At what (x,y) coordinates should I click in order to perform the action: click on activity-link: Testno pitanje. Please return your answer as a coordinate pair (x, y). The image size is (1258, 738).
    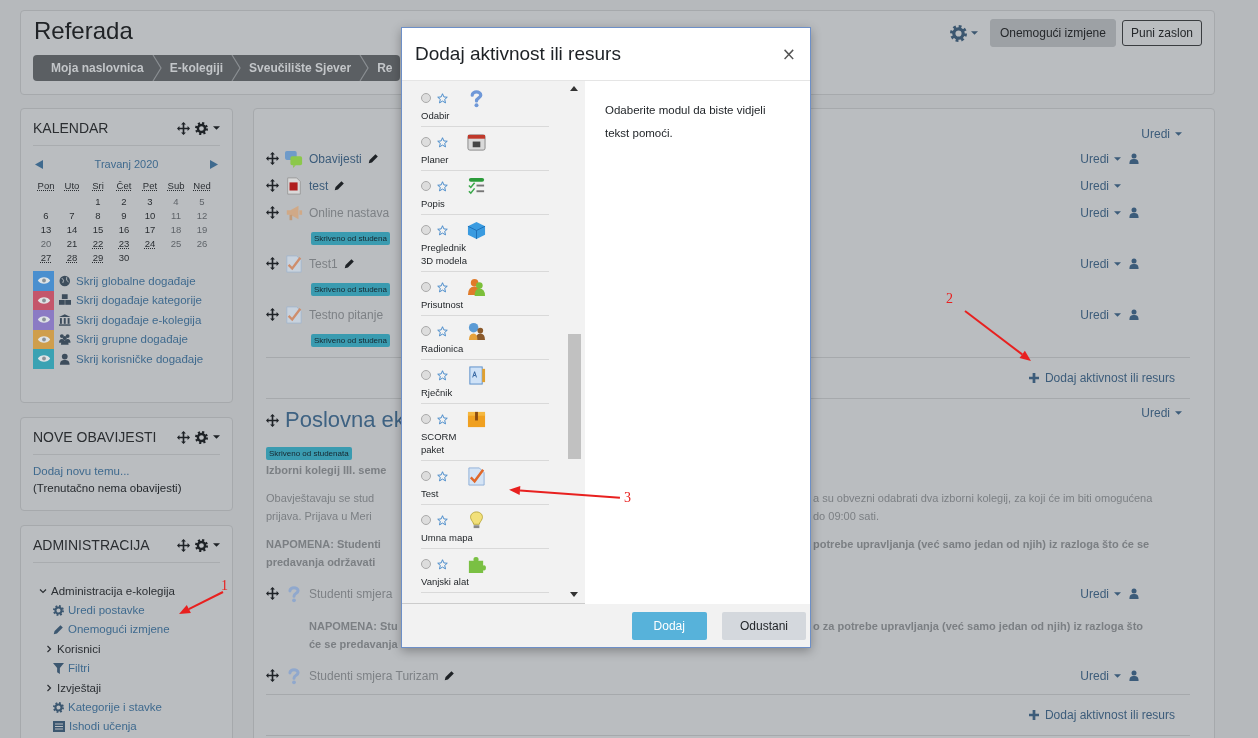
    Looking at the image, I should click on (346, 314).